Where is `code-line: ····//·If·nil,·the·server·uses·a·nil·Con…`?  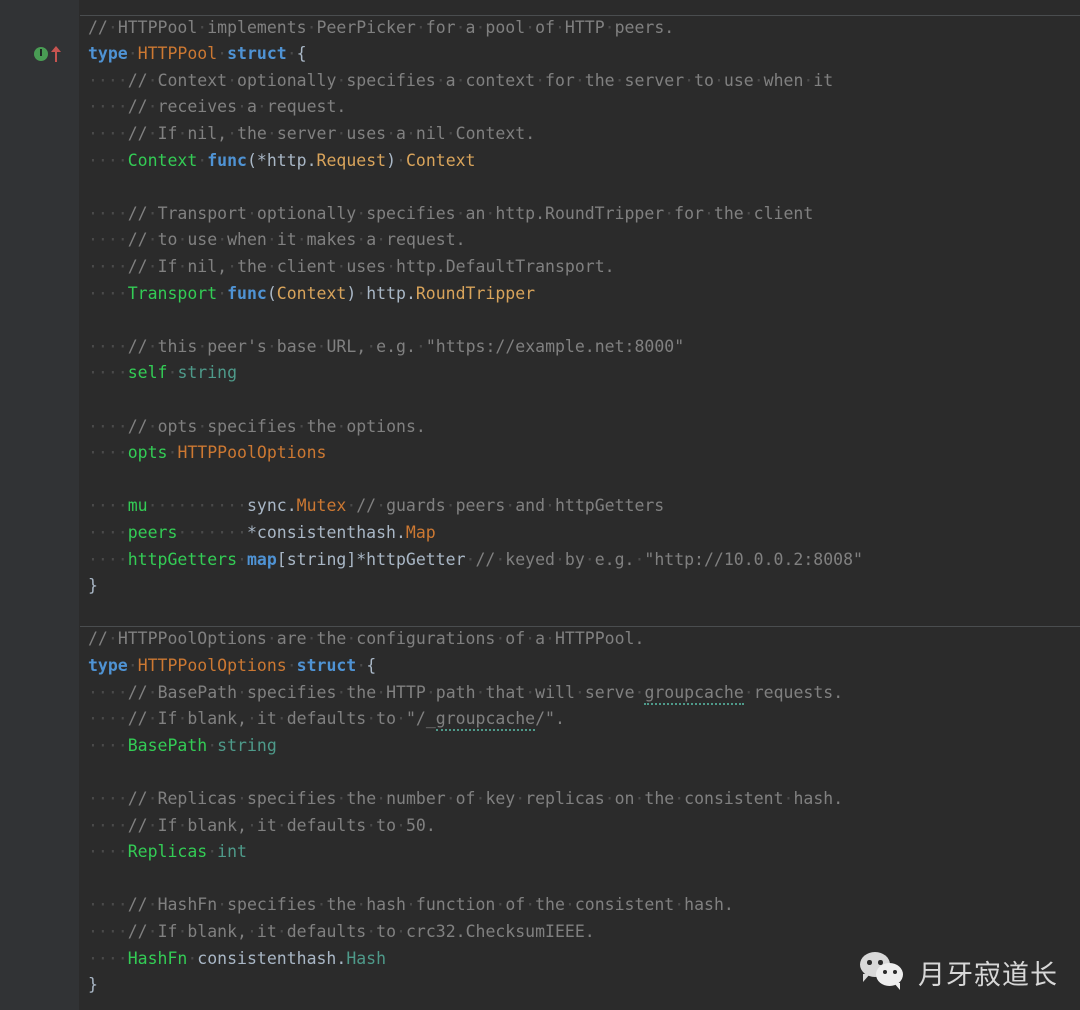 code-line: ····//·If·nil,·the·server·uses·a·nil·Con… is located at coordinates (307, 134).